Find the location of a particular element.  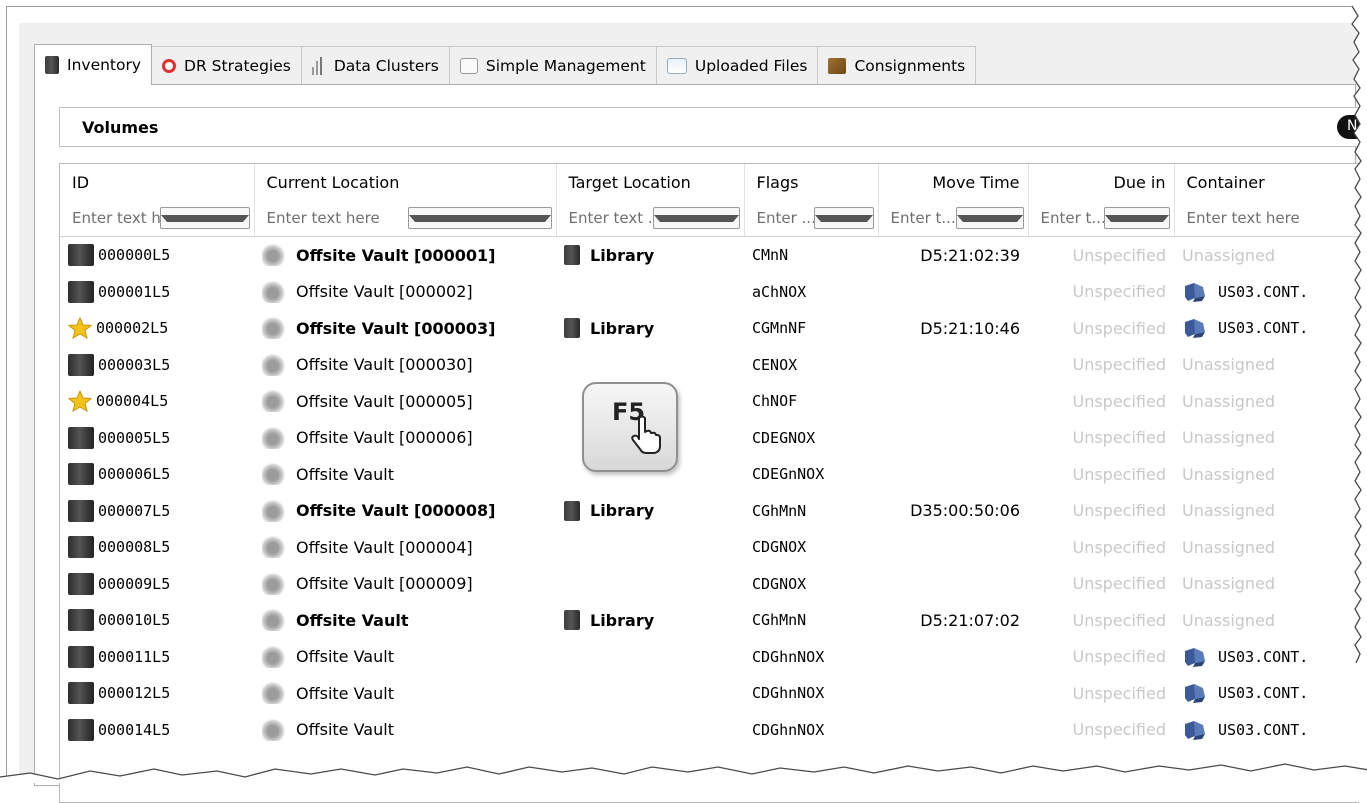

tab-inventory: Inventory is located at coordinates (93, 64).